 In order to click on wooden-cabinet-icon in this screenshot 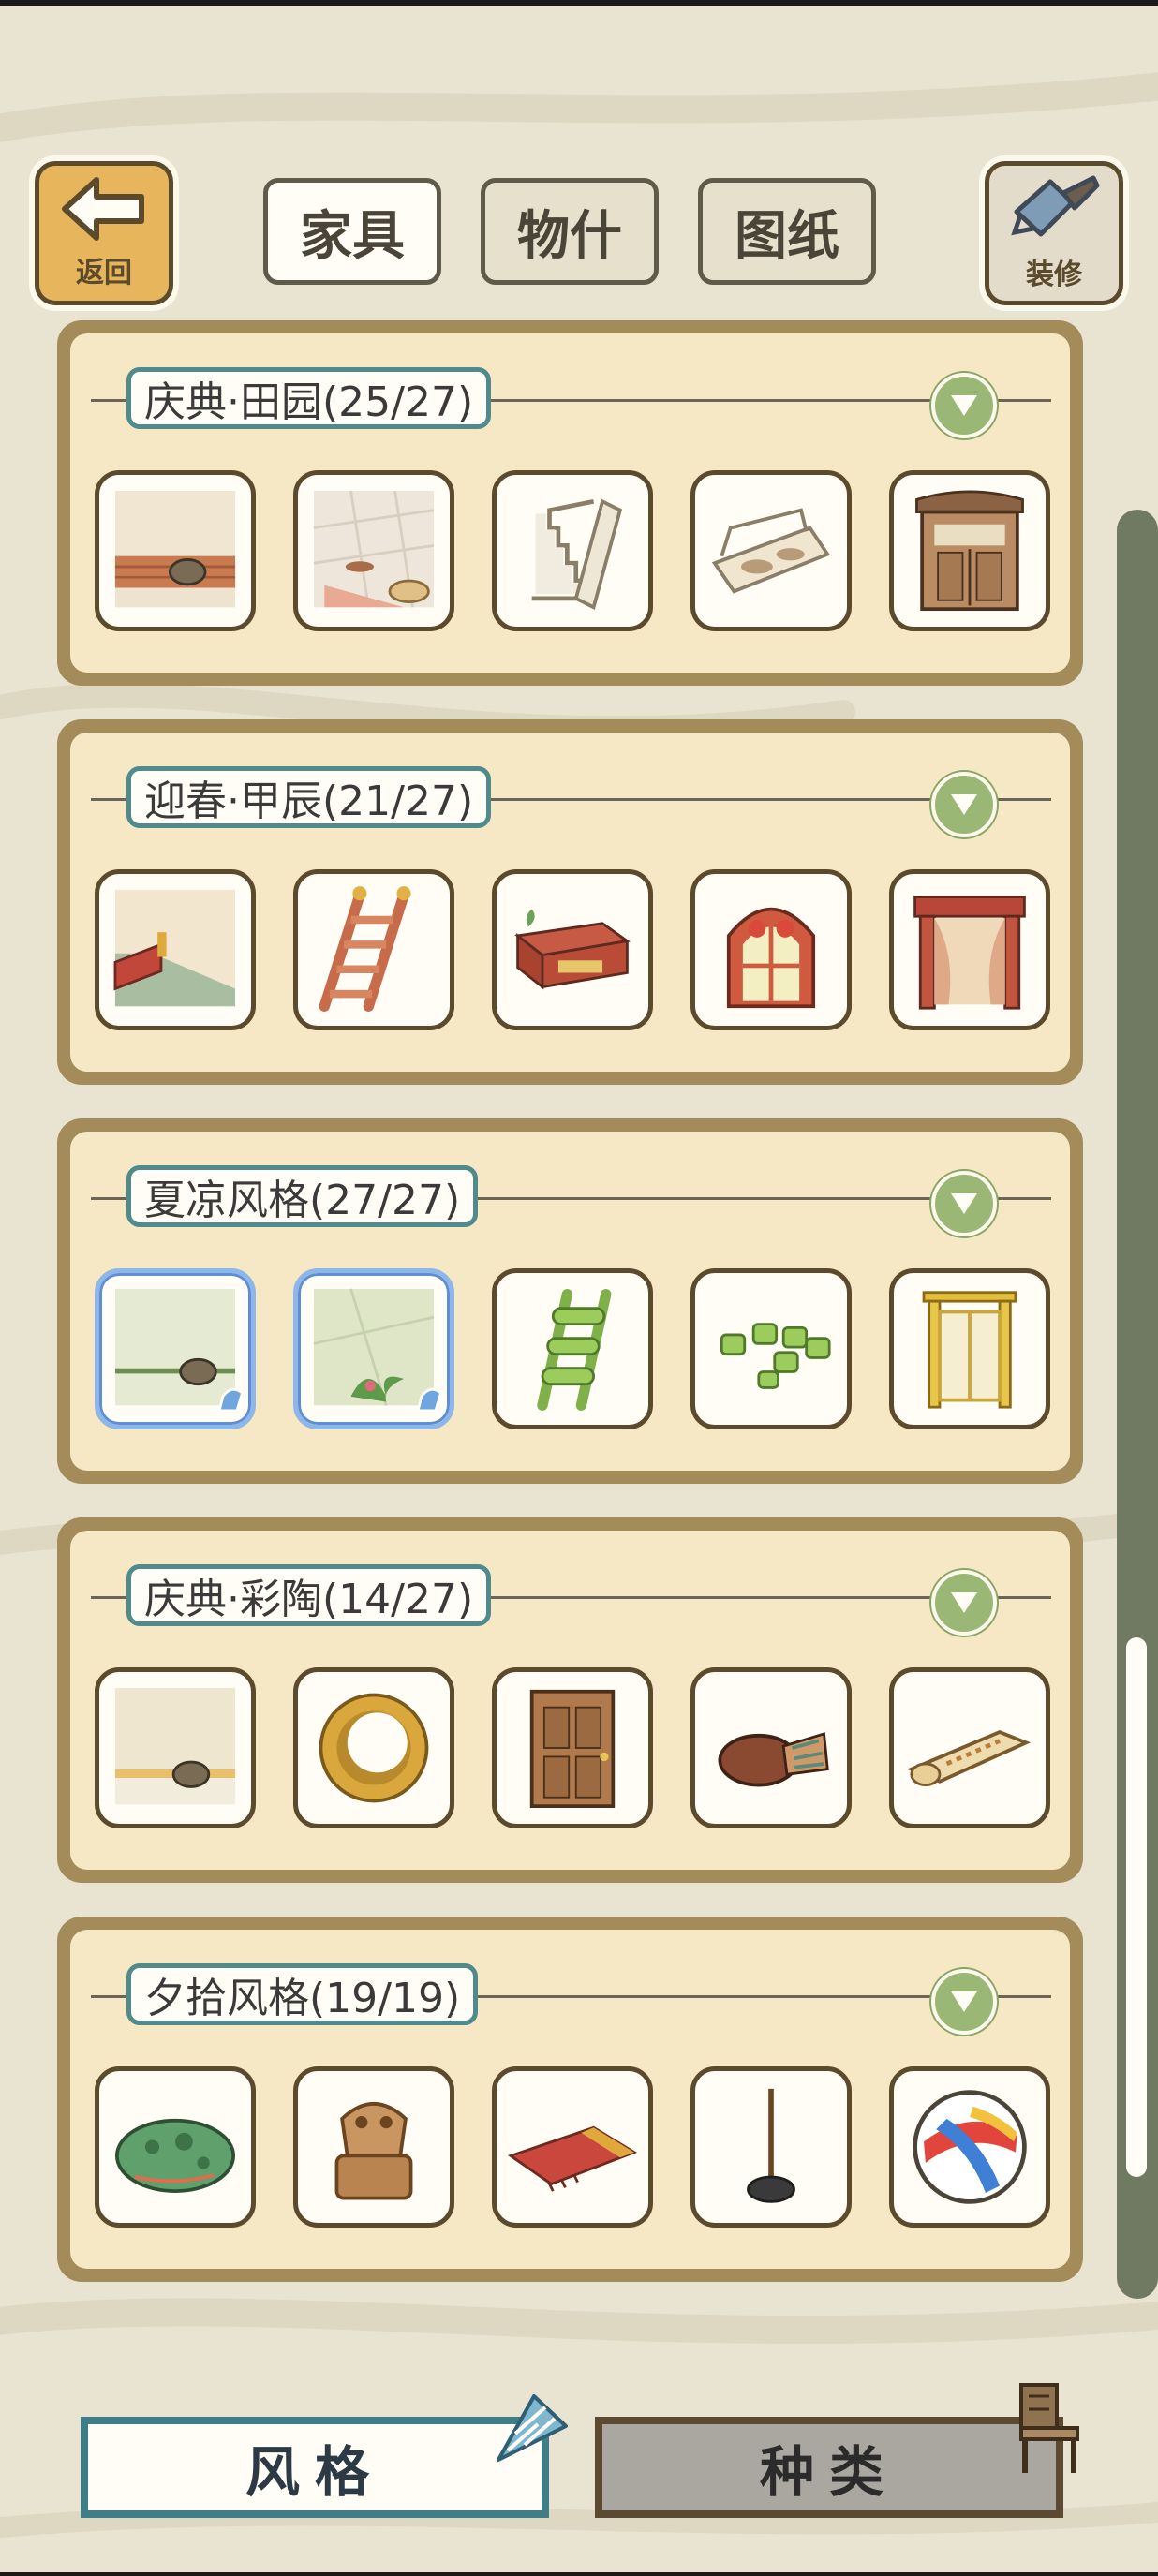, I will do `click(969, 551)`.